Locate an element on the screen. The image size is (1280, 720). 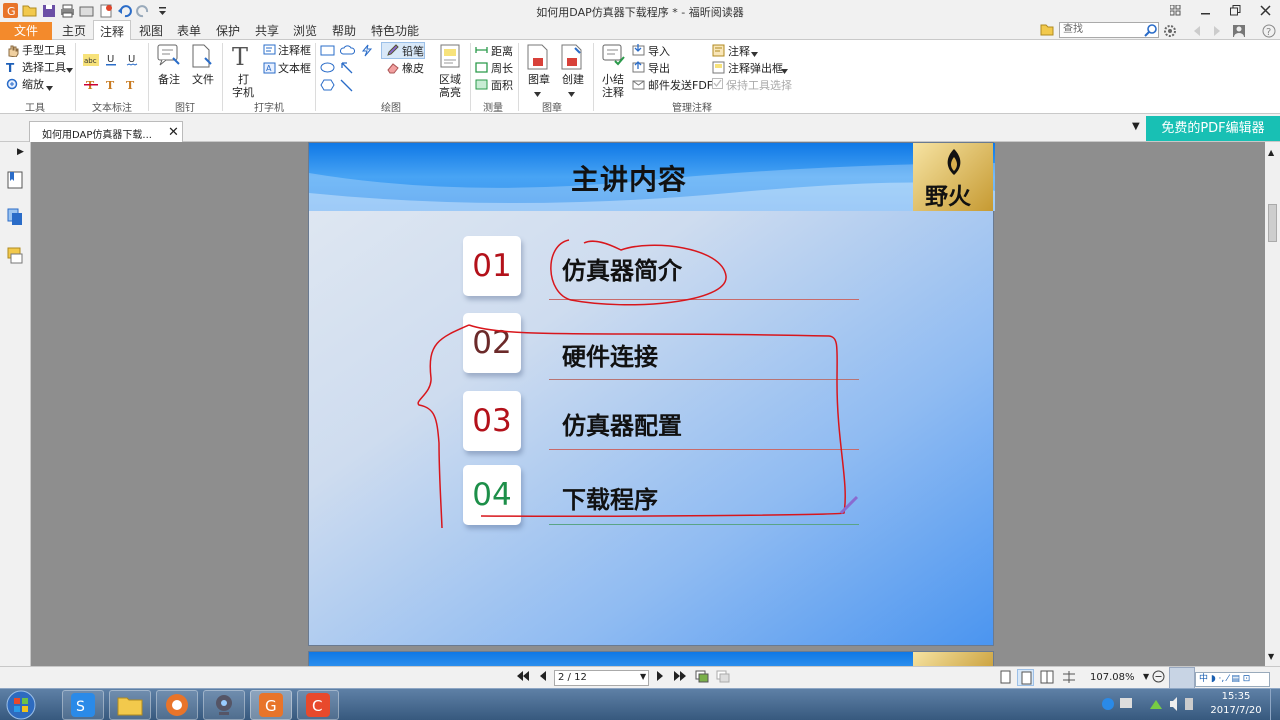
scroll-up-icon: ▲ is located at coordinates (1271, 152).